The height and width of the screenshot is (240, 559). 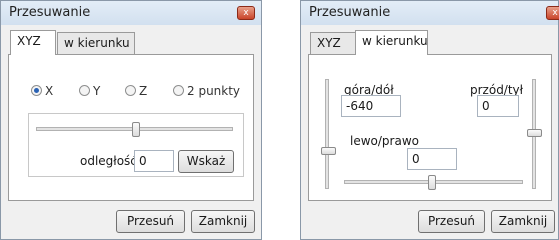 I want to click on left-right-input: 0, so click(x=432, y=159).